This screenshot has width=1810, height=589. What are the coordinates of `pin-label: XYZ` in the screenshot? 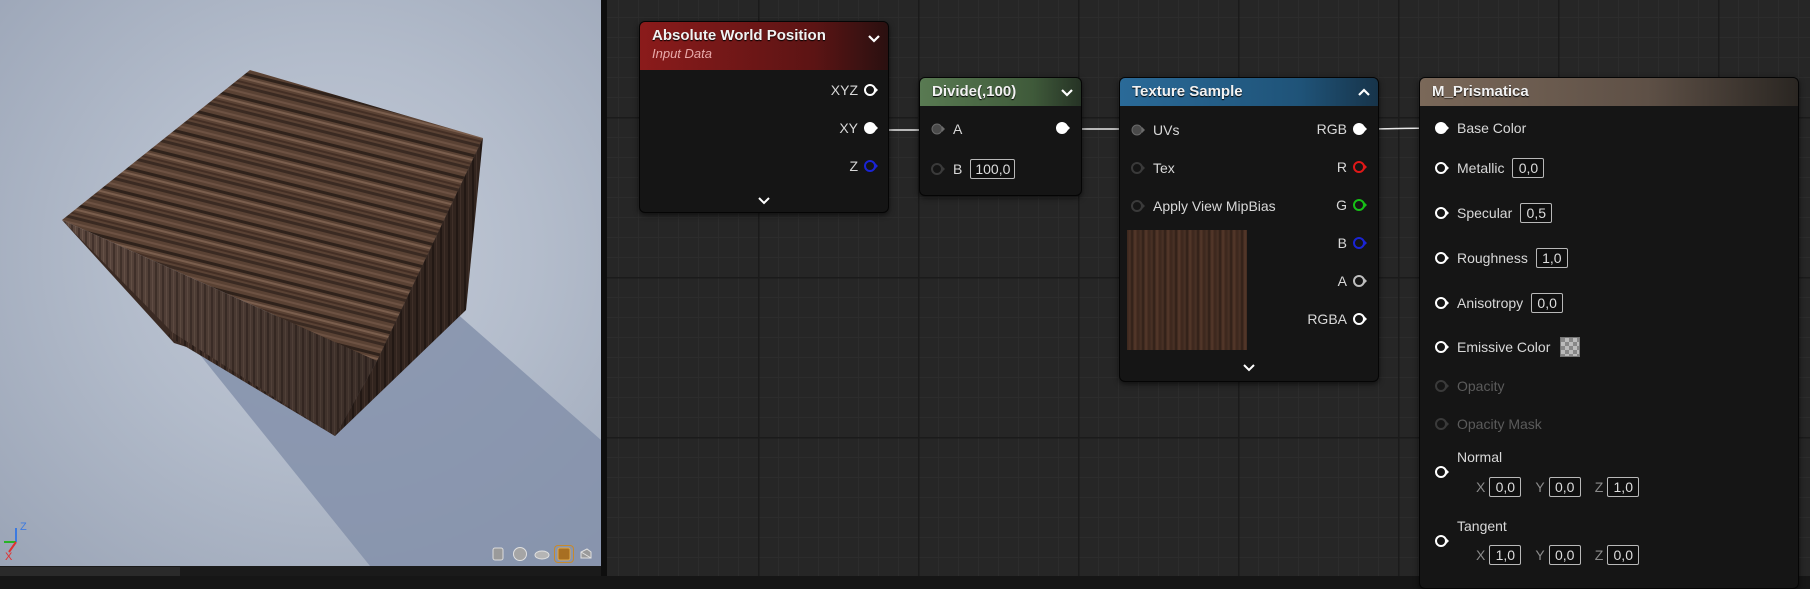 It's located at (844, 90).